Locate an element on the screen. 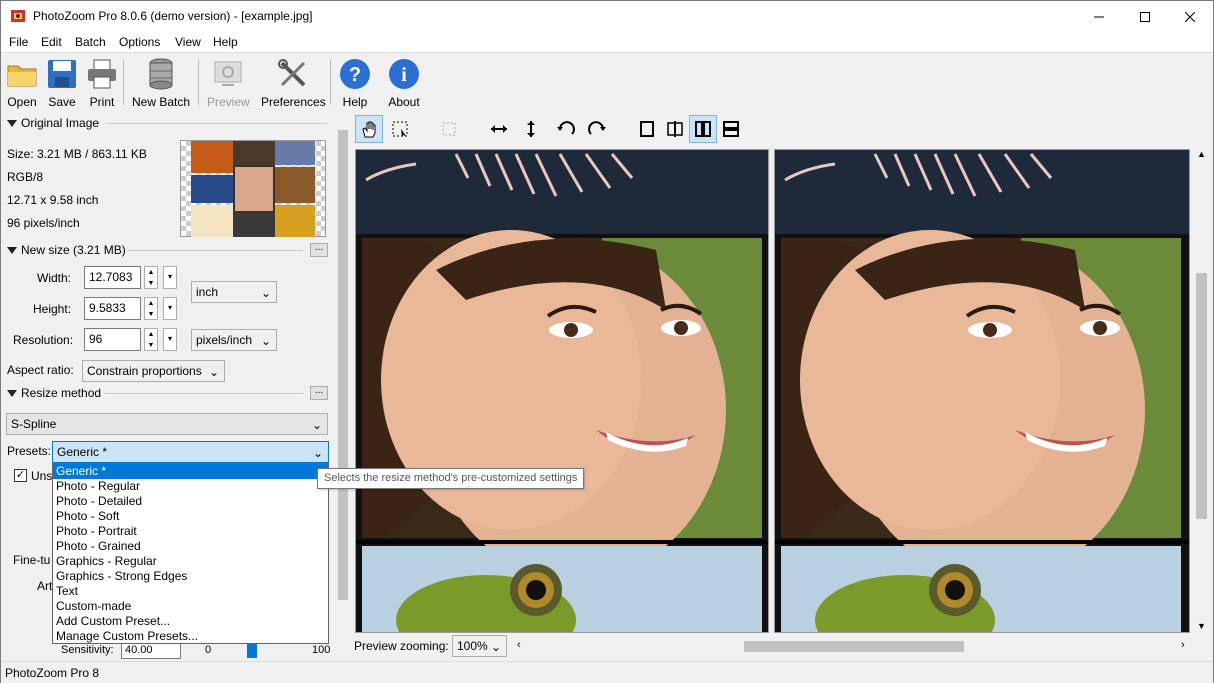  menu-file: File is located at coordinates (18, 42).